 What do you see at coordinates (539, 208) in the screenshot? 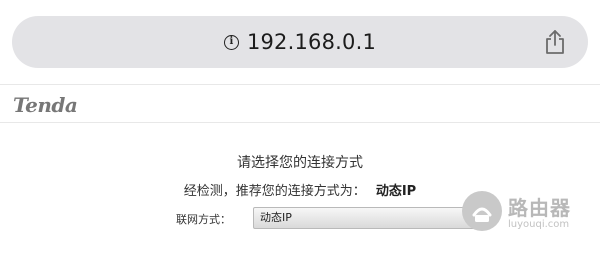
I see `watermark-main-text: 路由器` at bounding box center [539, 208].